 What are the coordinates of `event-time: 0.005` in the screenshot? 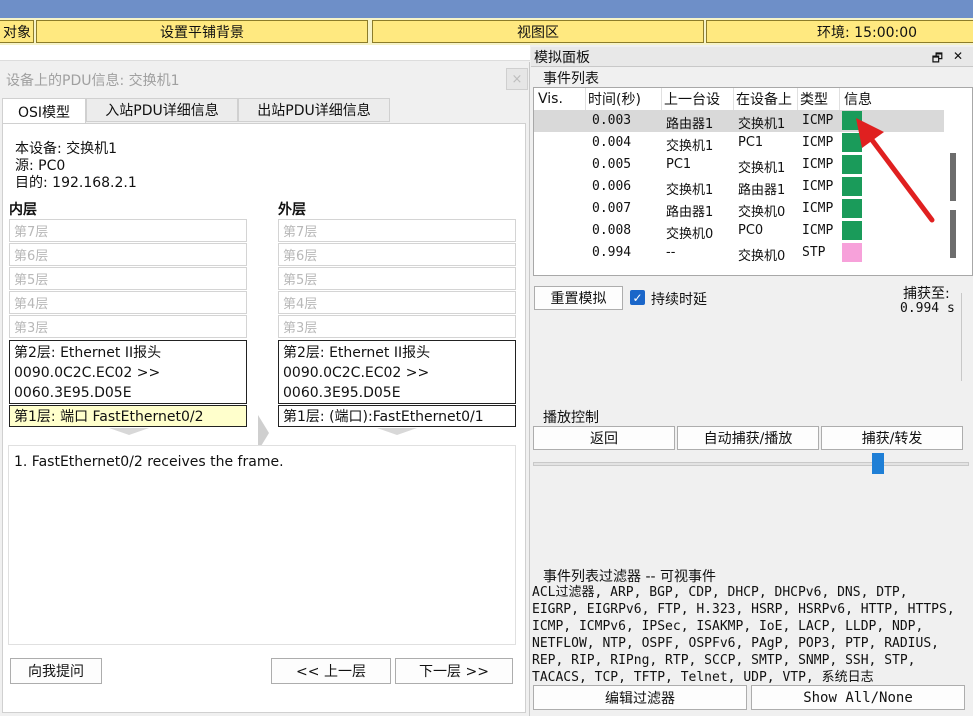 It's located at (612, 164).